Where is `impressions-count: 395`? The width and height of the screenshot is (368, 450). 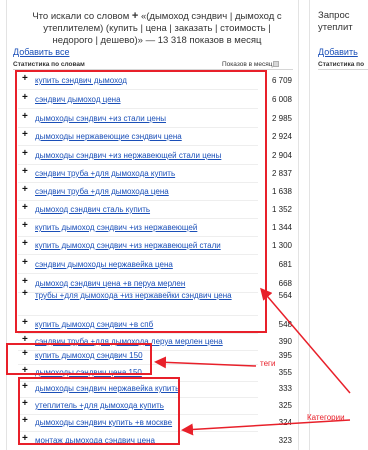
impressions-count: 395 is located at coordinates (285, 355).